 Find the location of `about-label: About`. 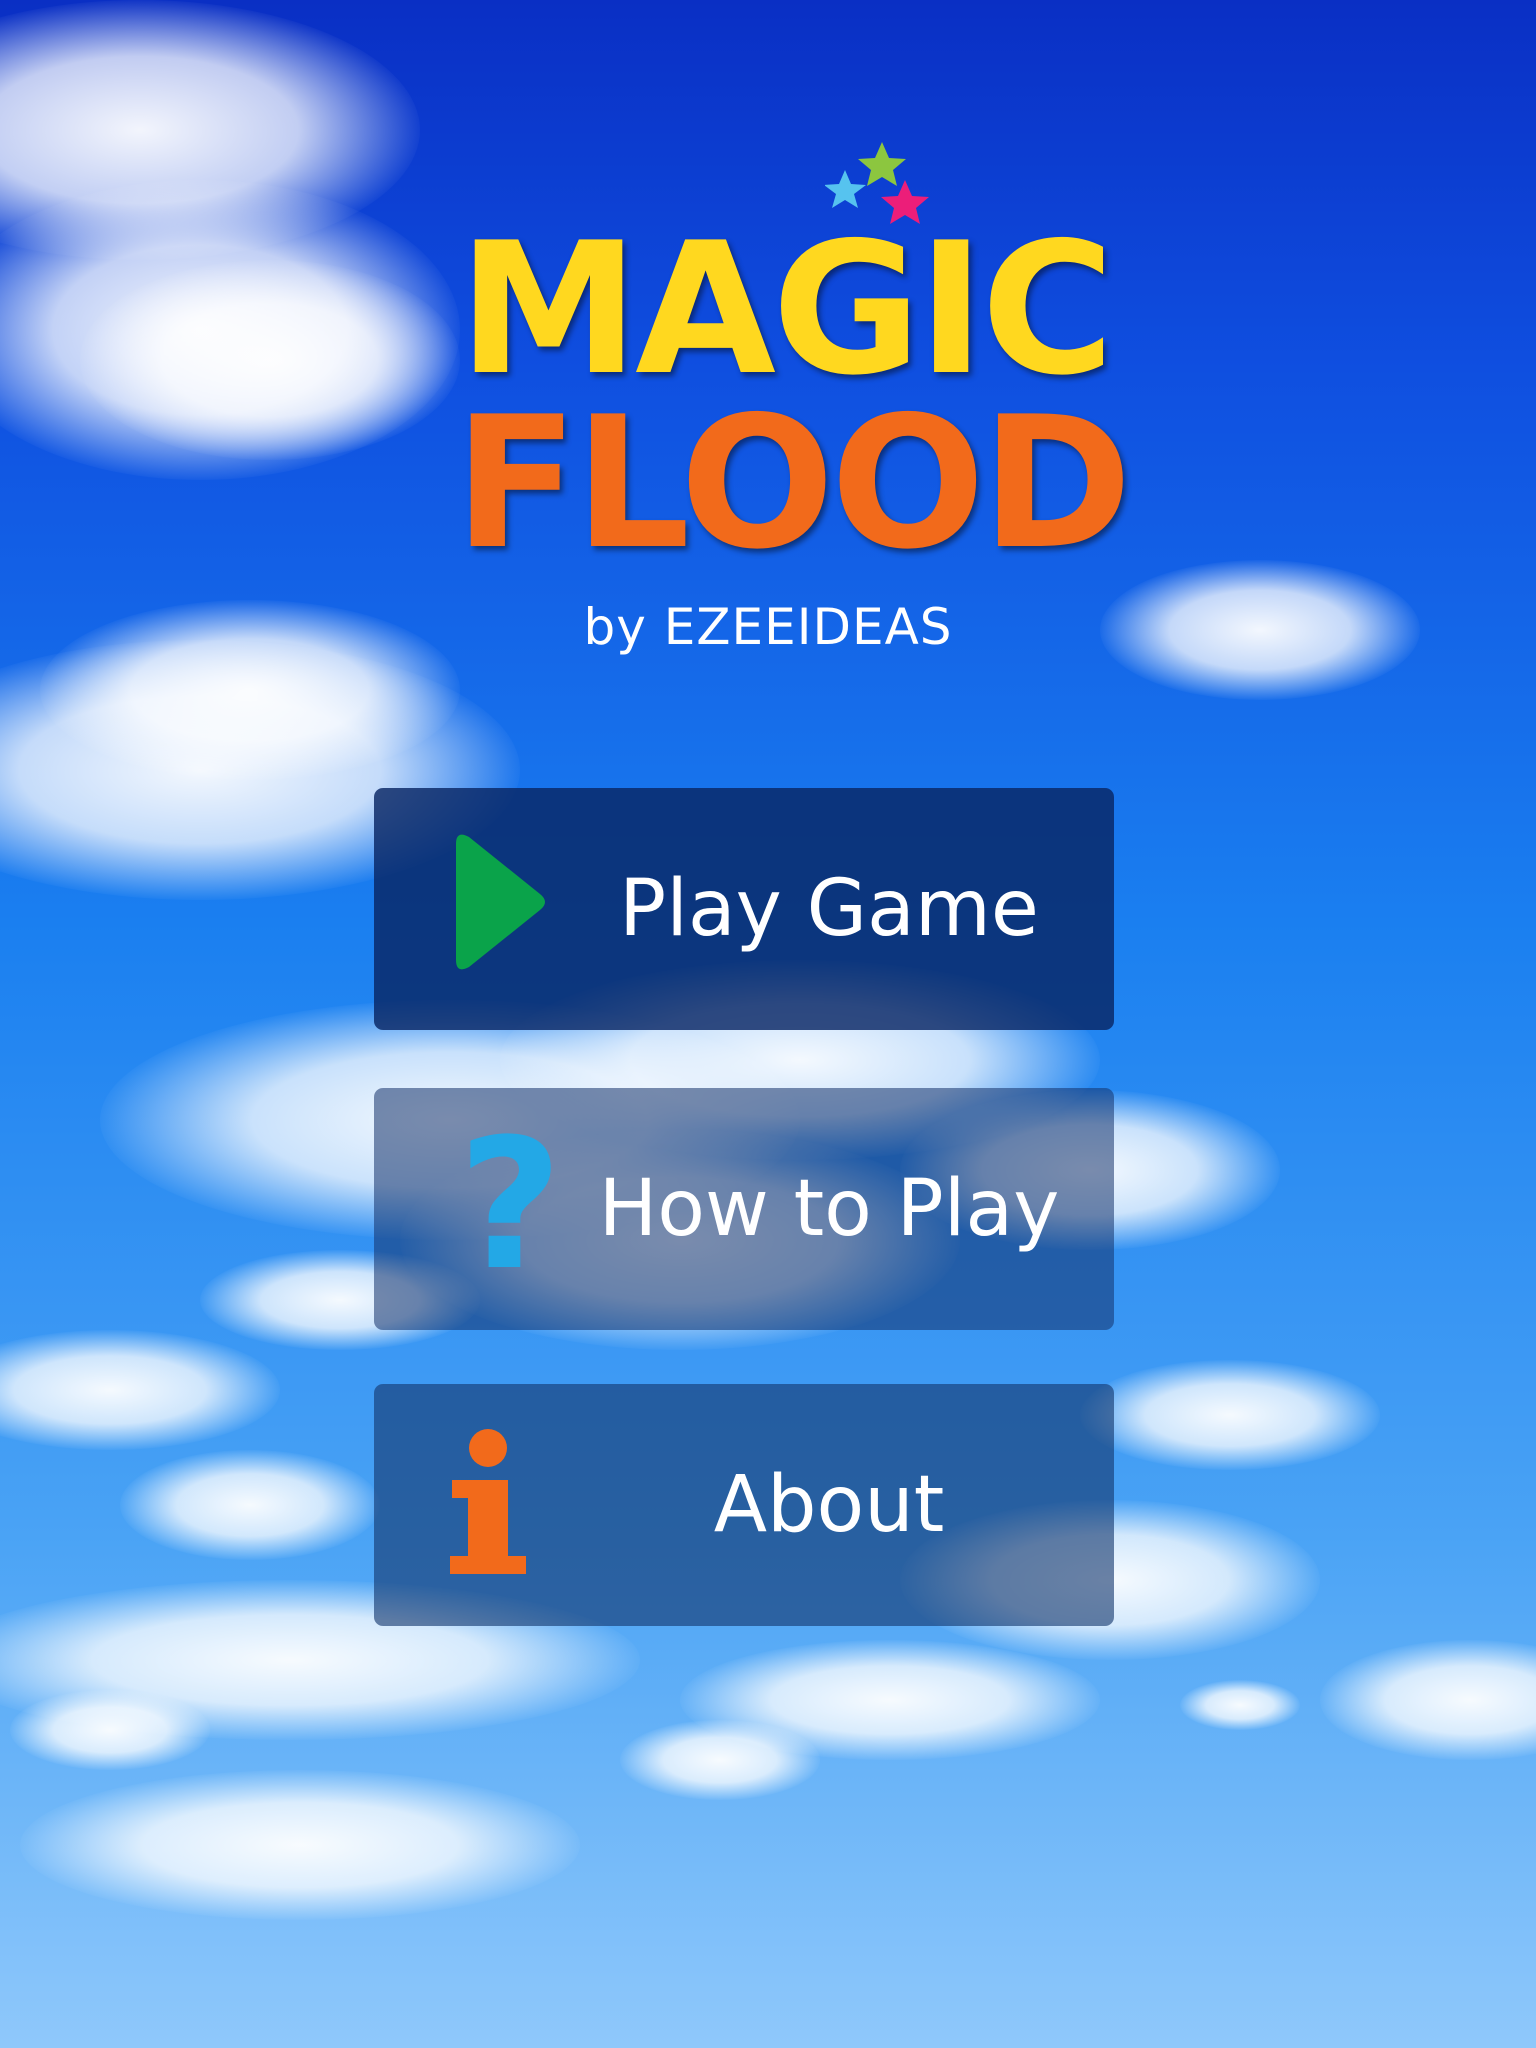

about-label: About is located at coordinates (829, 1505).